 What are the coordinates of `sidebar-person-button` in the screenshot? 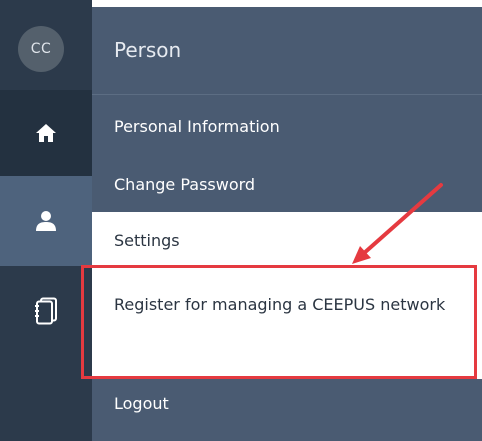 It's located at (46, 221).